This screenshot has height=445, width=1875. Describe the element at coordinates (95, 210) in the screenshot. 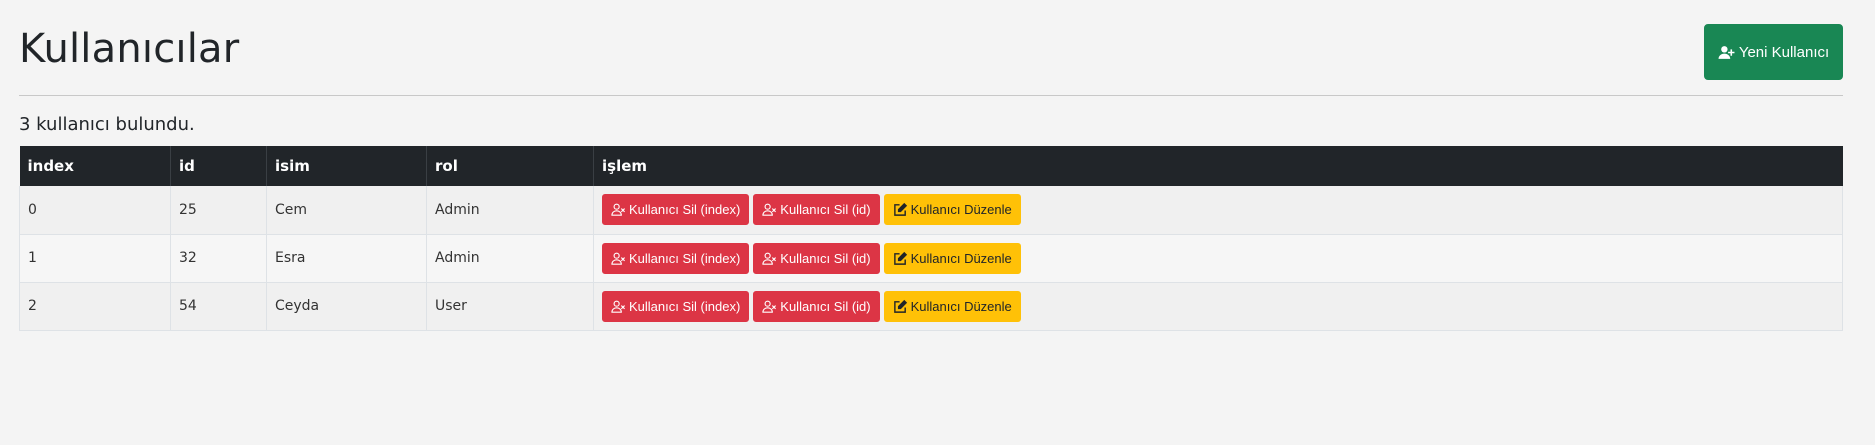

I see `cell-index: 0` at that location.